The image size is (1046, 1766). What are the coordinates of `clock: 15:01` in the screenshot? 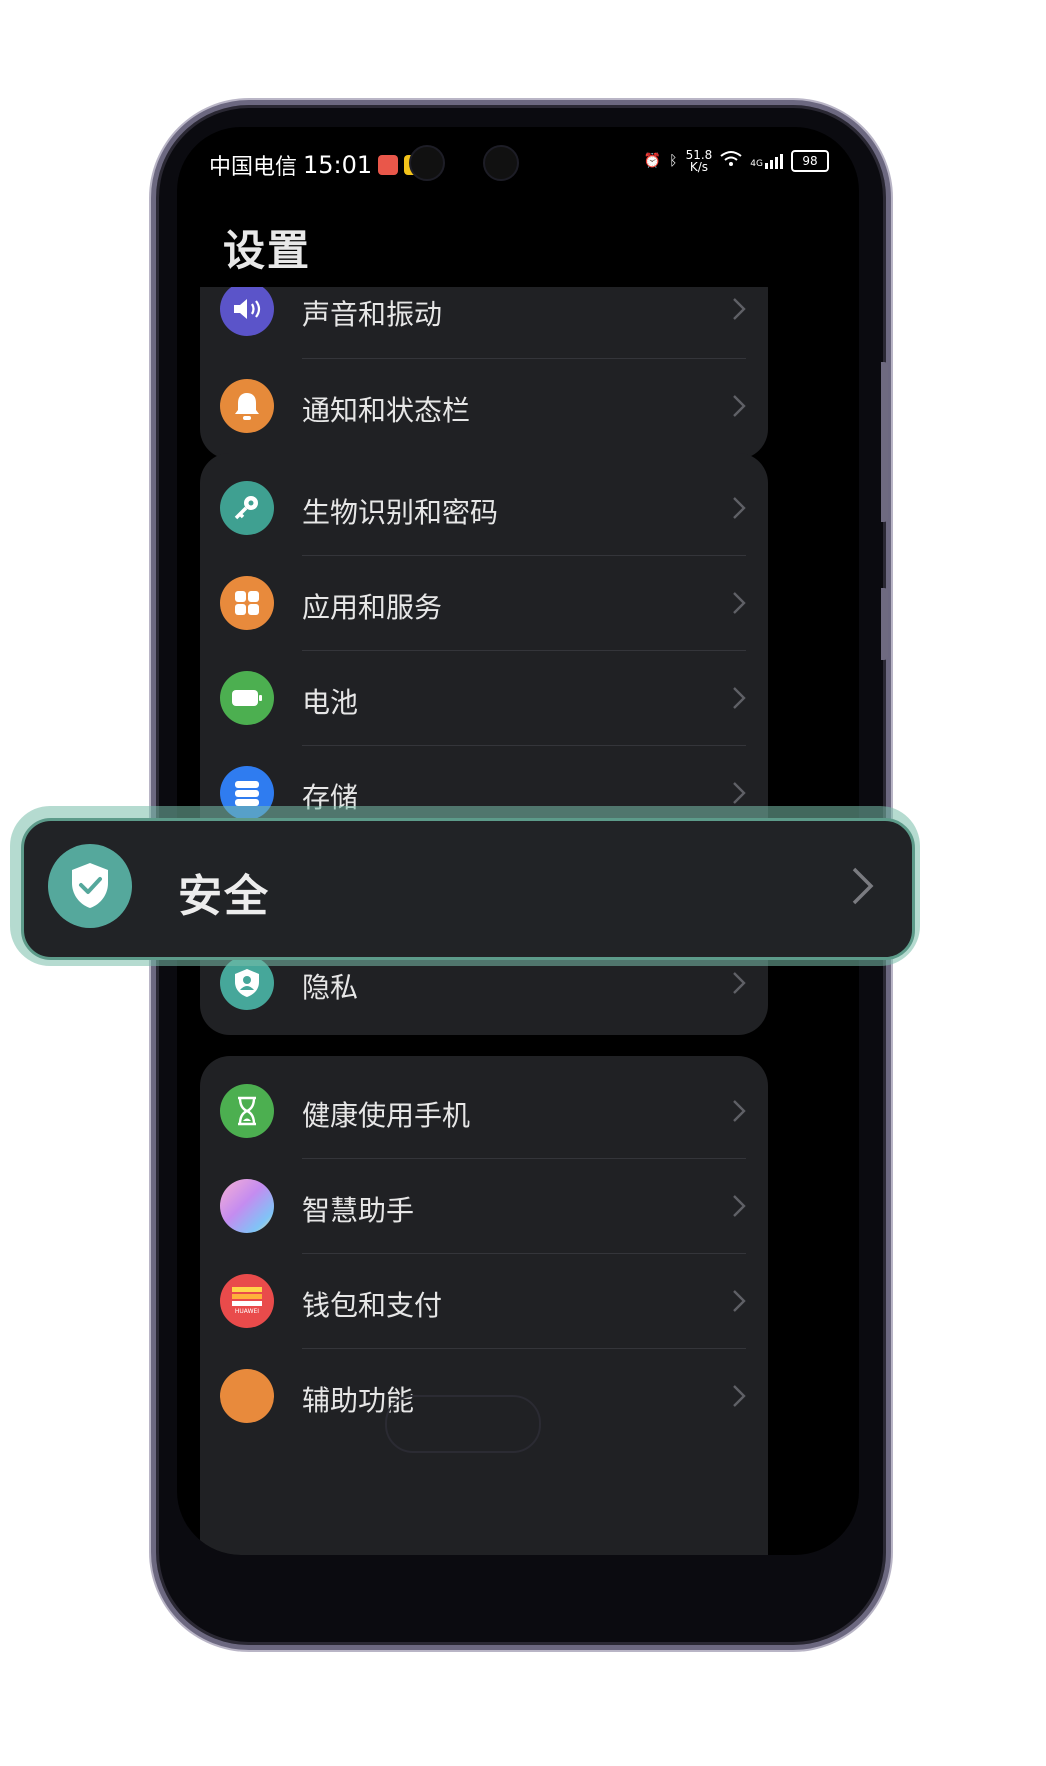 It's located at (338, 165).